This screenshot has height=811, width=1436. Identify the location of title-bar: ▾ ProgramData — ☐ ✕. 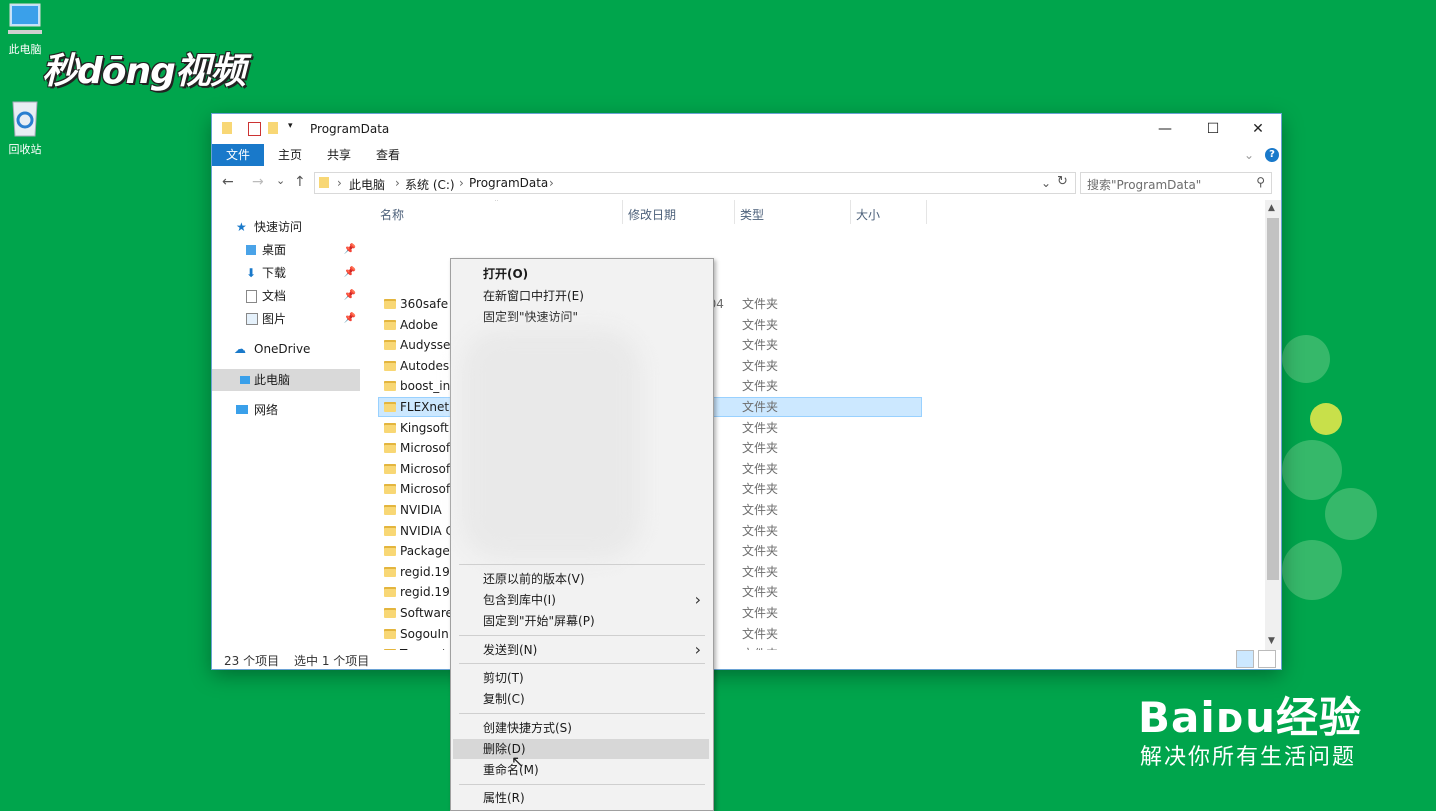
(746, 129).